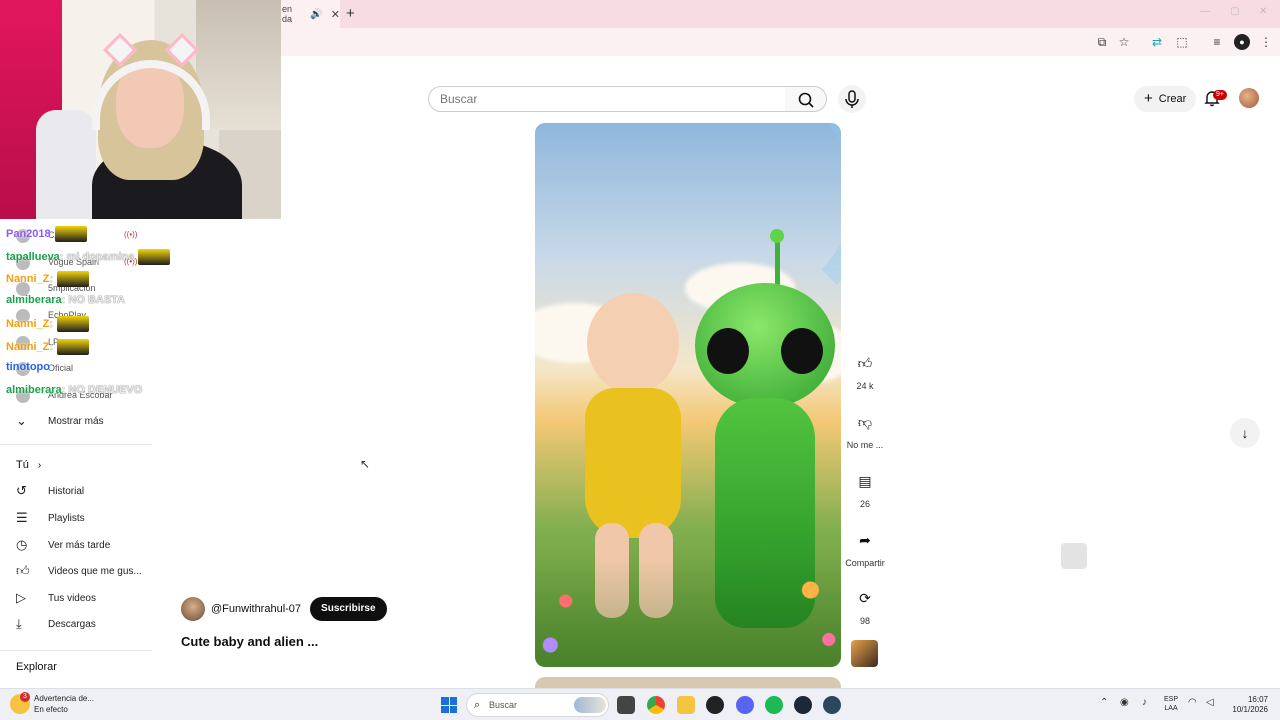 The image size is (1280, 720). I want to click on like-button: 👍︎ 24 k, so click(865, 370).